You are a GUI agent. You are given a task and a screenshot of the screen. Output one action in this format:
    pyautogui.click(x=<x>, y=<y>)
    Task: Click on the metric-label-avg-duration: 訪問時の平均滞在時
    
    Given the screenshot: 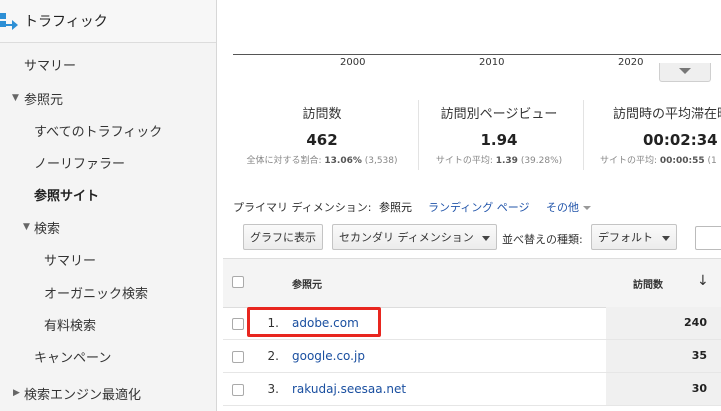 What is the action you would take?
    pyautogui.click(x=667, y=114)
    